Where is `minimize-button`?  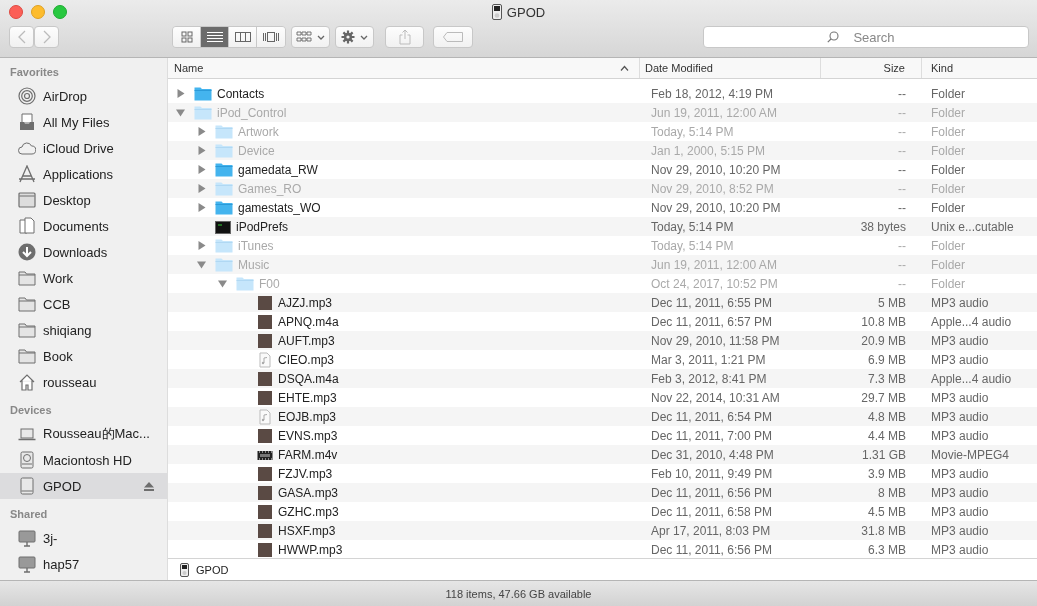 minimize-button is located at coordinates (38, 12).